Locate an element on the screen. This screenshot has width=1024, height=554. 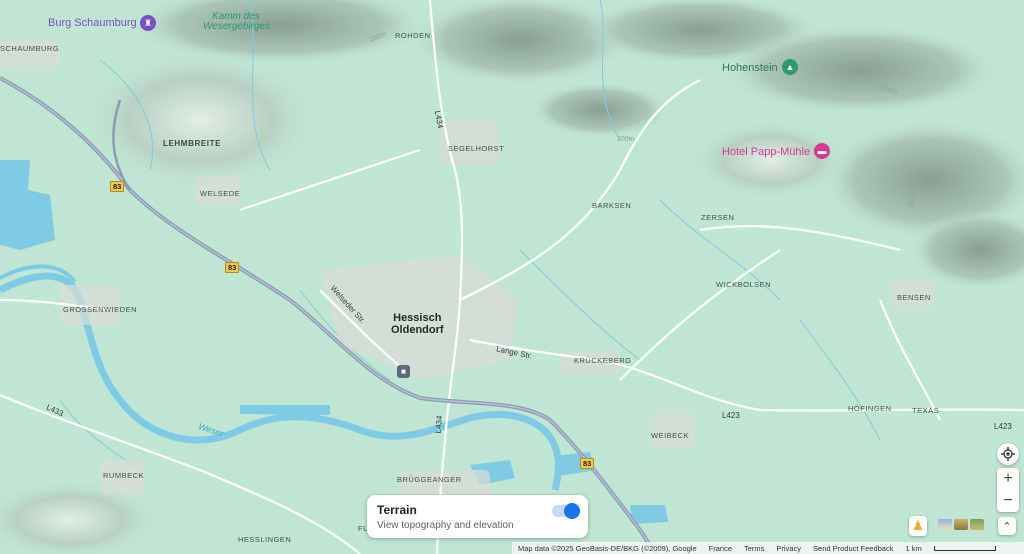
town-line-1: Hessisch is located at coordinates (417, 318).